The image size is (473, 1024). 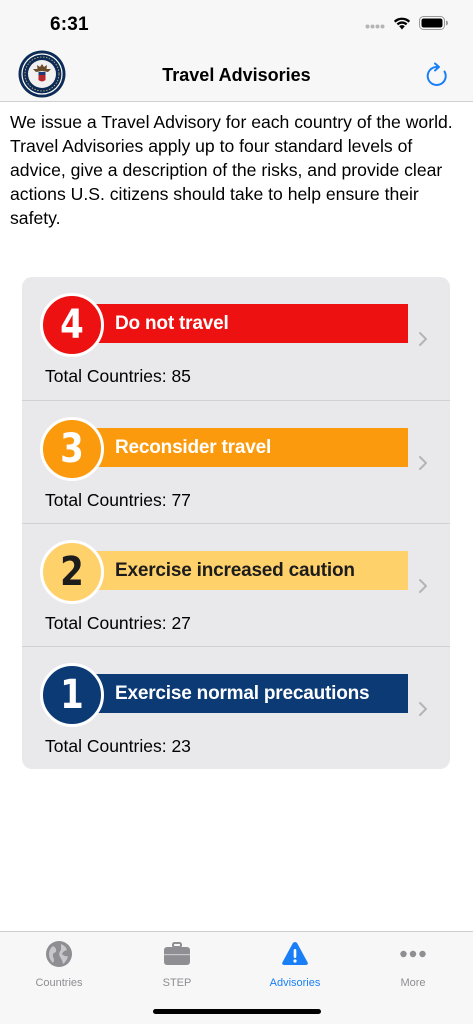 I want to click on level-2-banner: 2 Exercise increased caution, so click(x=224, y=573).